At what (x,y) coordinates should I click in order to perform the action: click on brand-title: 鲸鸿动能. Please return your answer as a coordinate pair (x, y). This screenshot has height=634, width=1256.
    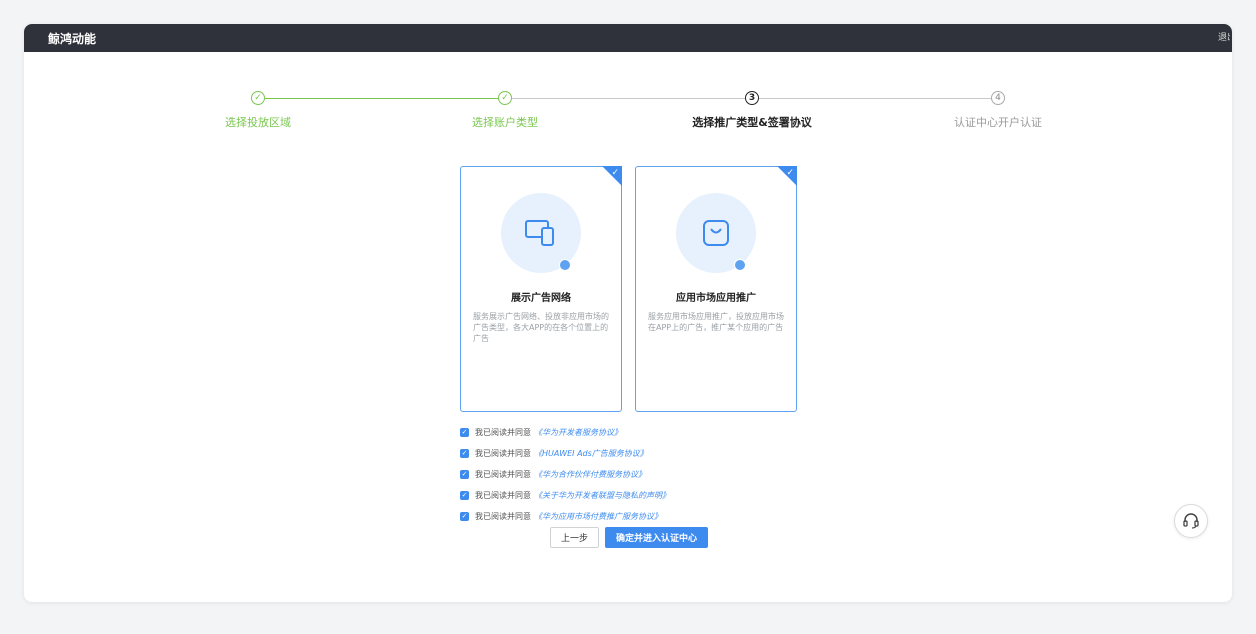
    Looking at the image, I should click on (72, 39).